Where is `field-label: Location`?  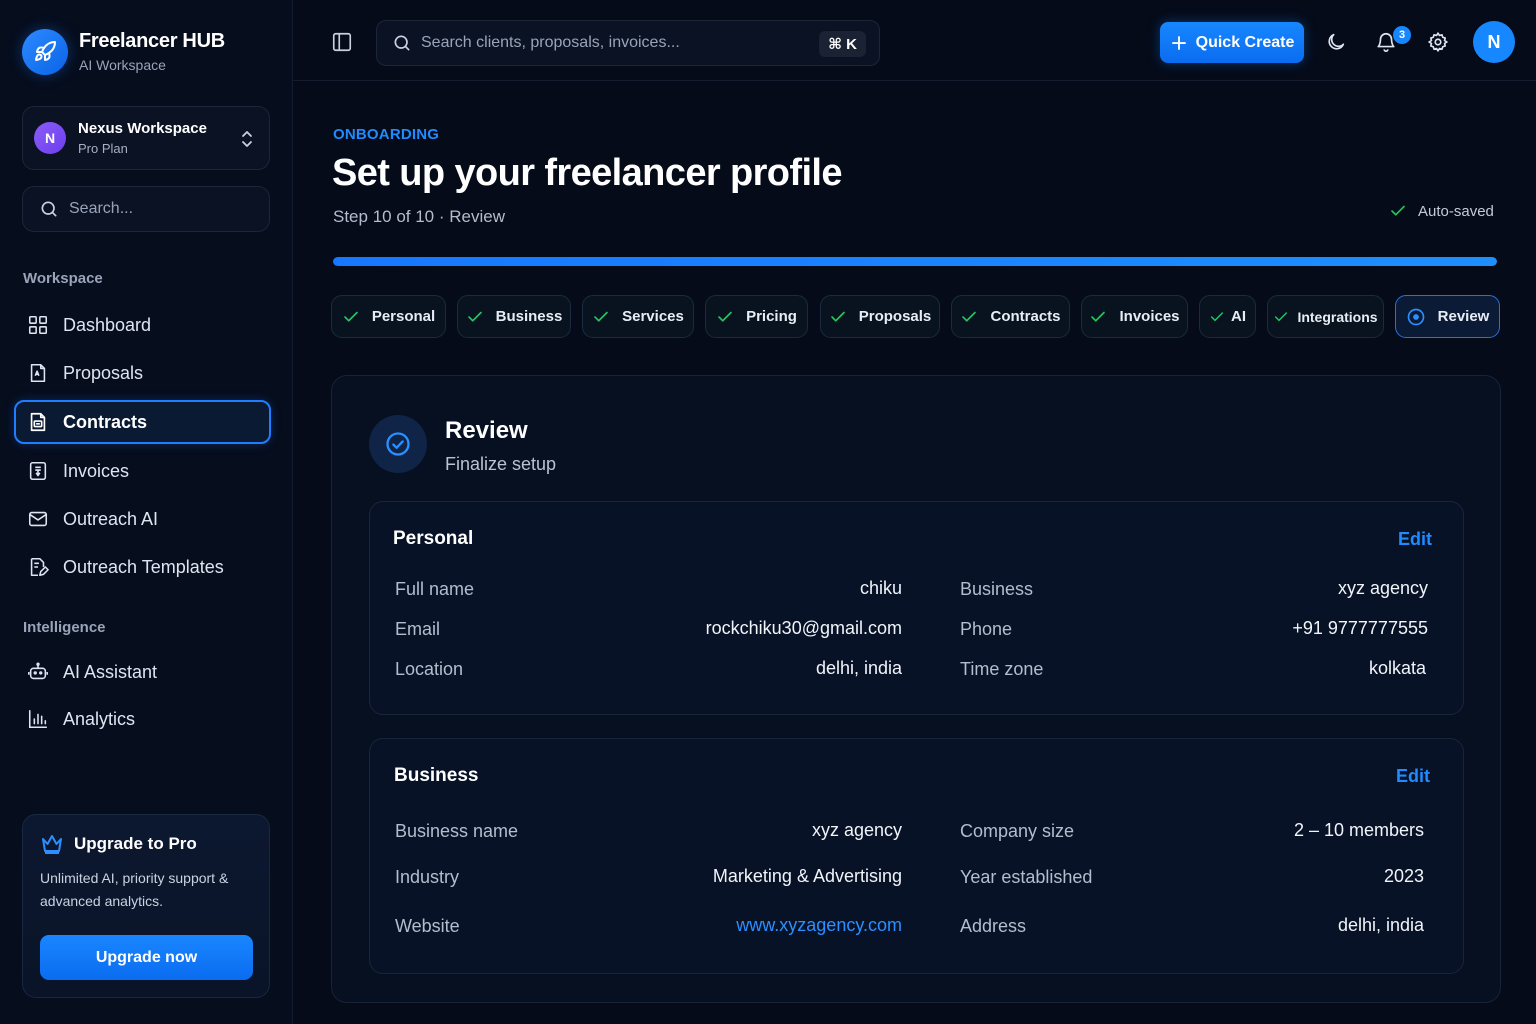 field-label: Location is located at coordinates (429, 669).